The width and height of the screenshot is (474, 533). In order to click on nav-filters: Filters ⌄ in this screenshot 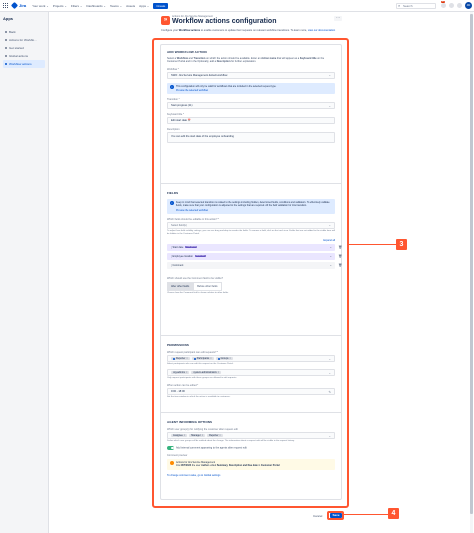, I will do `click(77, 6)`.